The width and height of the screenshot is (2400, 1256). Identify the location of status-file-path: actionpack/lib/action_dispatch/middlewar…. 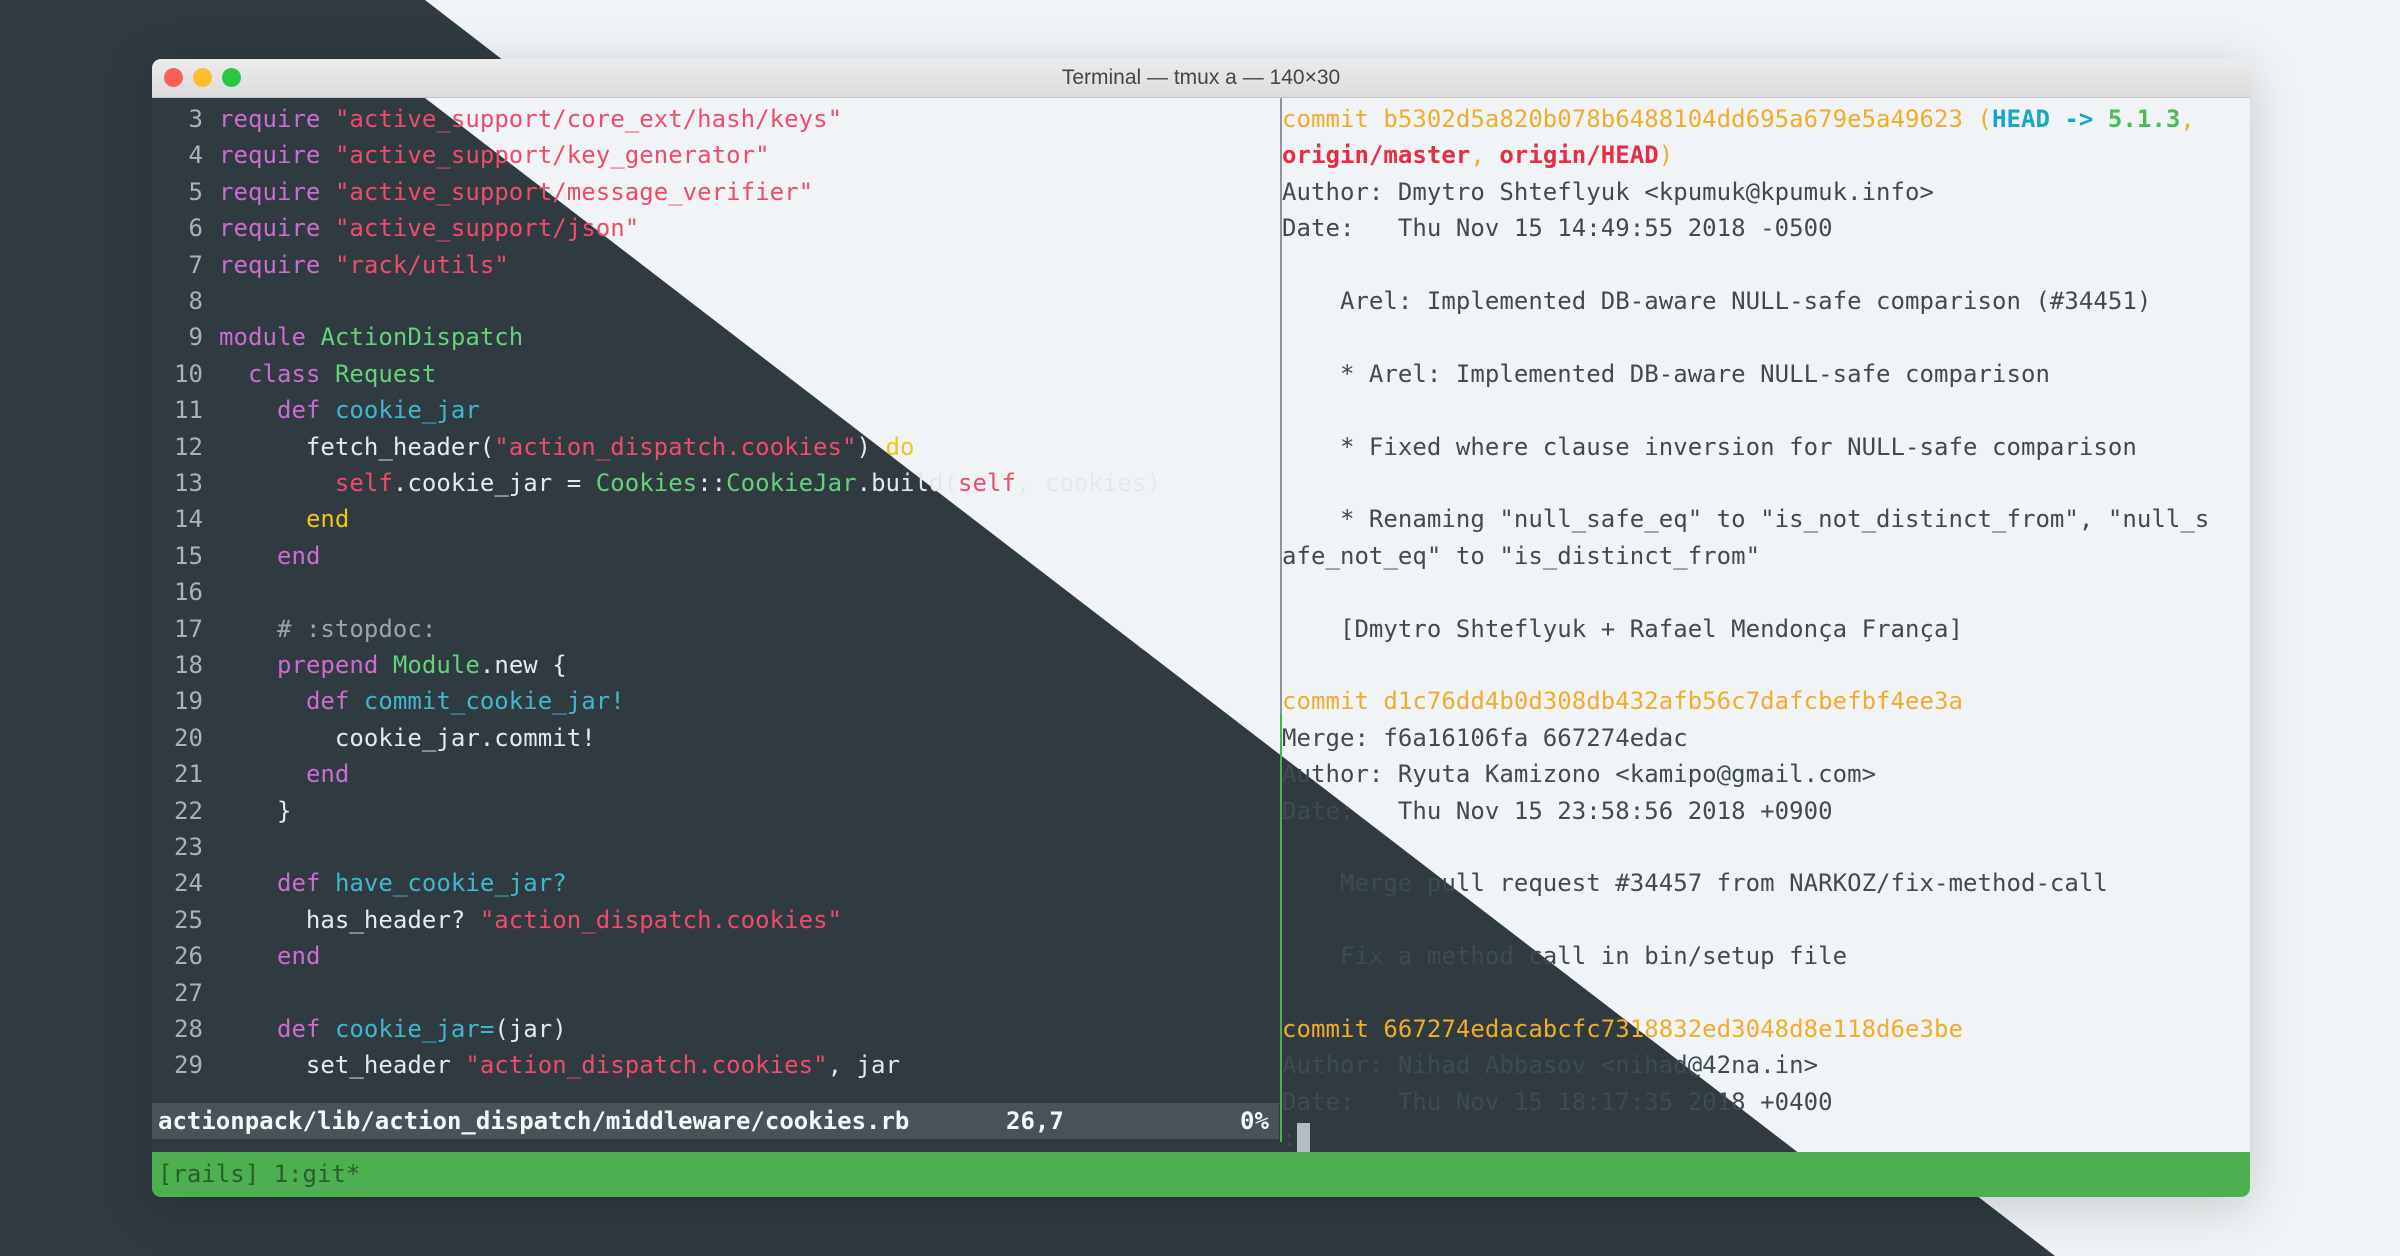
(534, 1121).